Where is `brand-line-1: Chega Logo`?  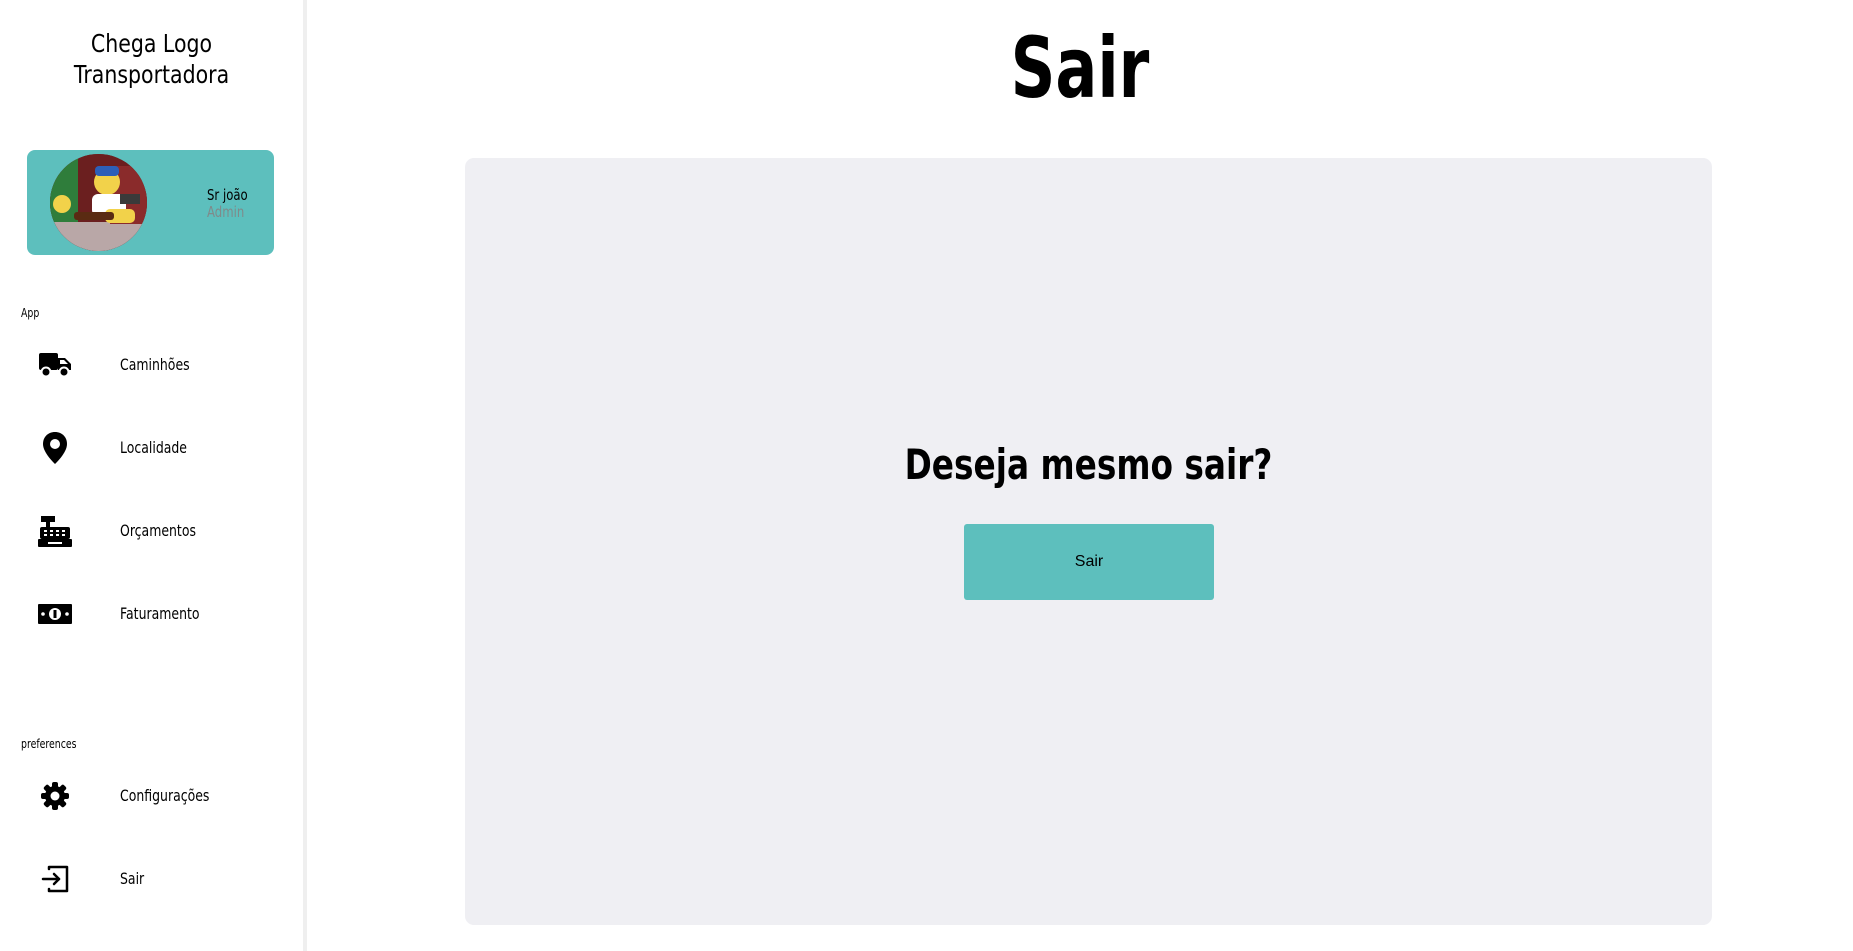
brand-line-1: Chega Logo is located at coordinates (151, 43).